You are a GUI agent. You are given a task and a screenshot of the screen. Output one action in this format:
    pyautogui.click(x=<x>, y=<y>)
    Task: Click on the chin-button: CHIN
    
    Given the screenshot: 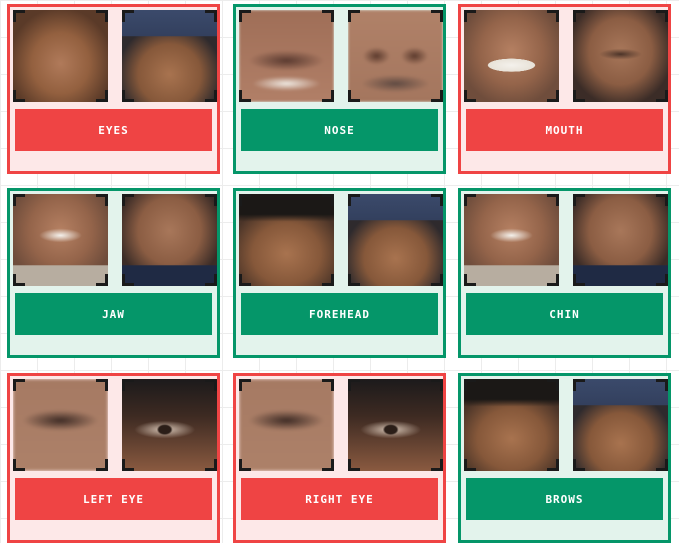 What is the action you would take?
    pyautogui.click(x=564, y=314)
    